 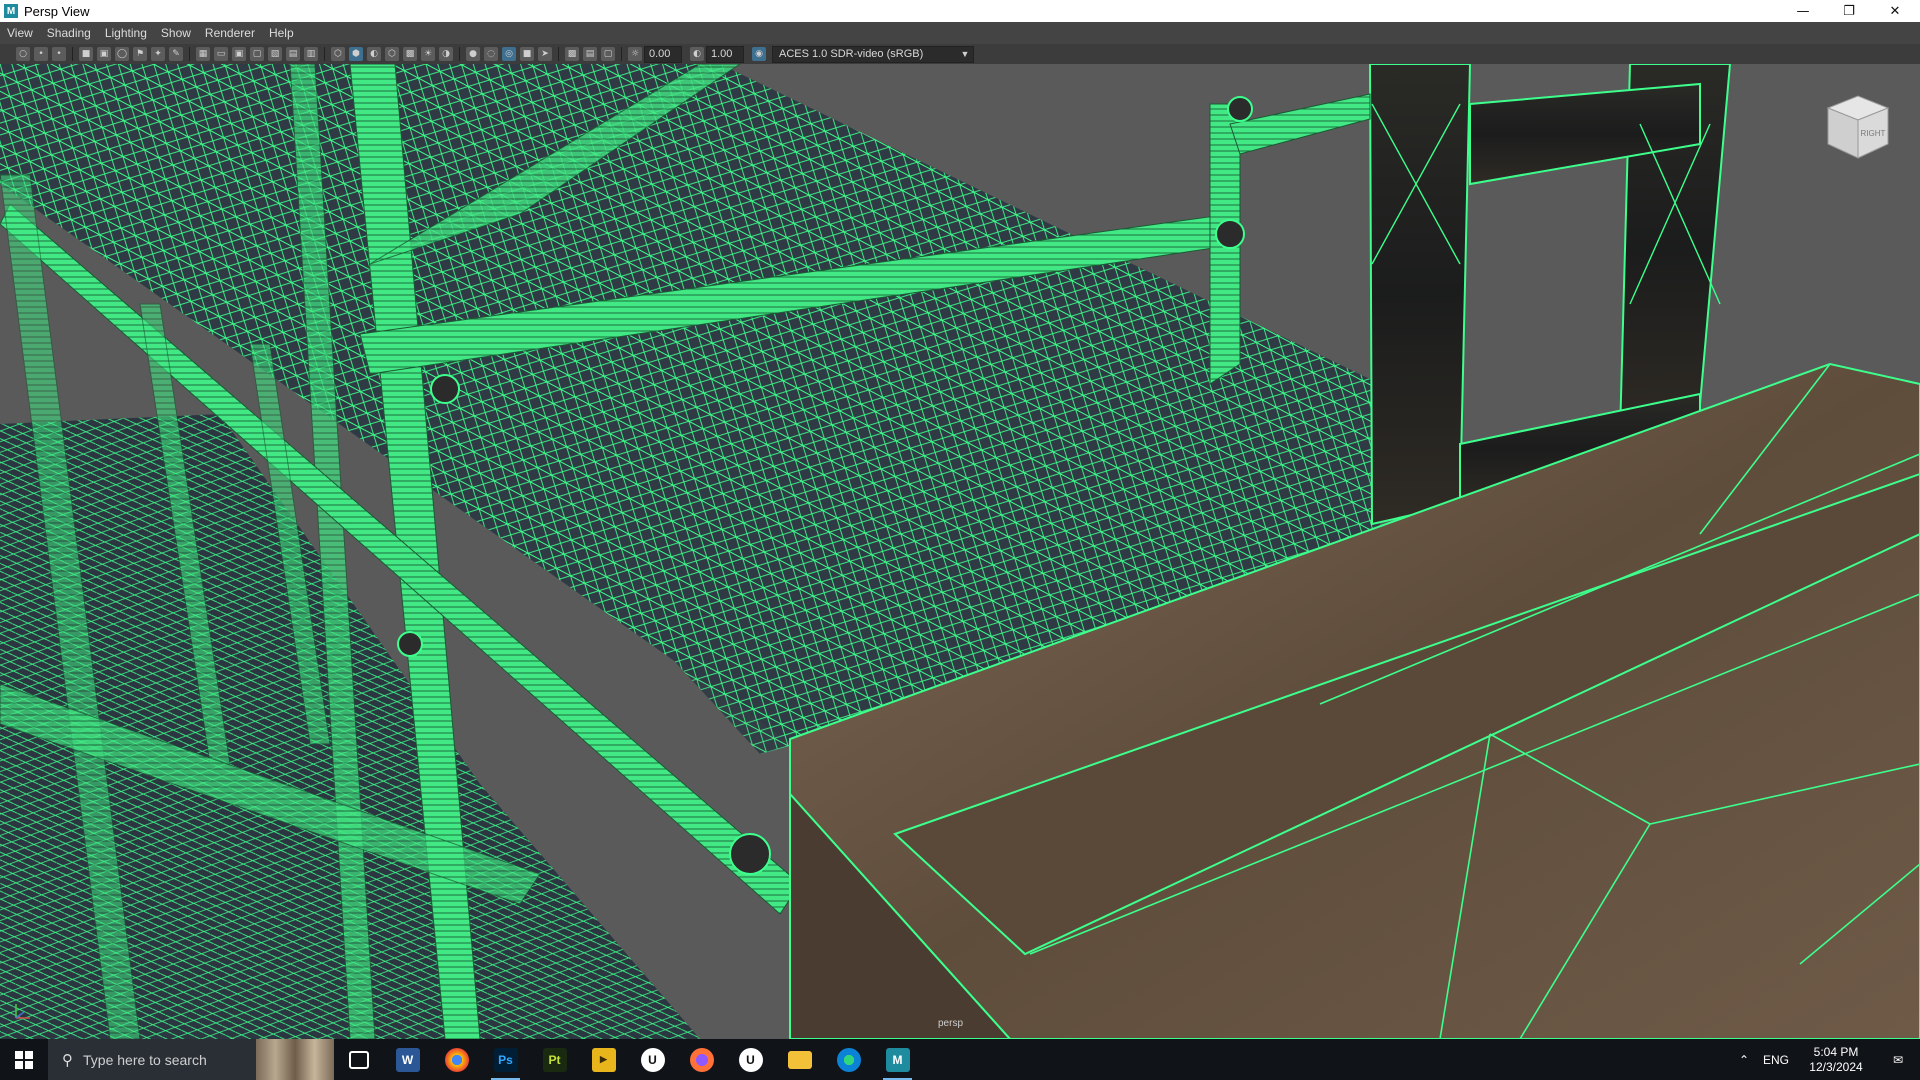 I want to click on 2d-pan-icon: ✦, so click(x=158, y=54).